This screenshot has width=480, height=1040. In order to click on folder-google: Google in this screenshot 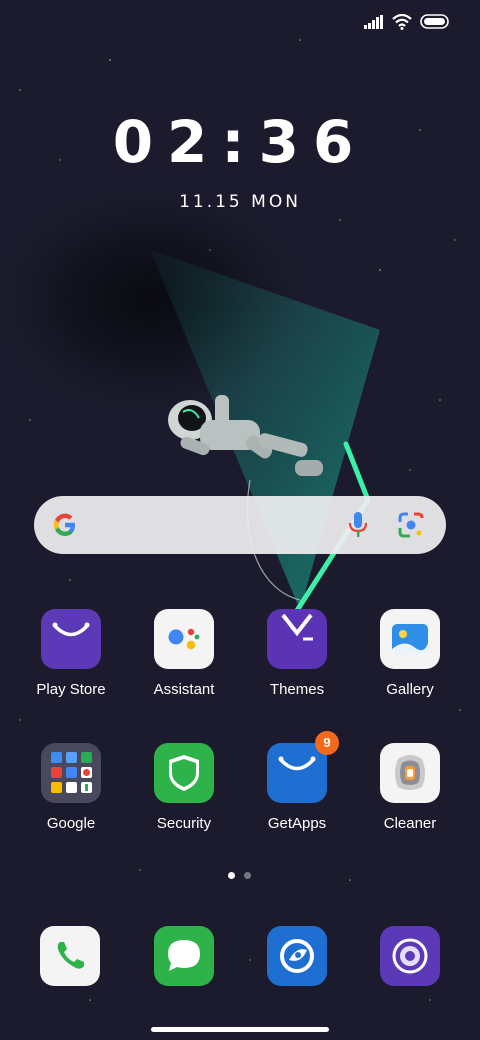, I will do `click(71, 787)`.